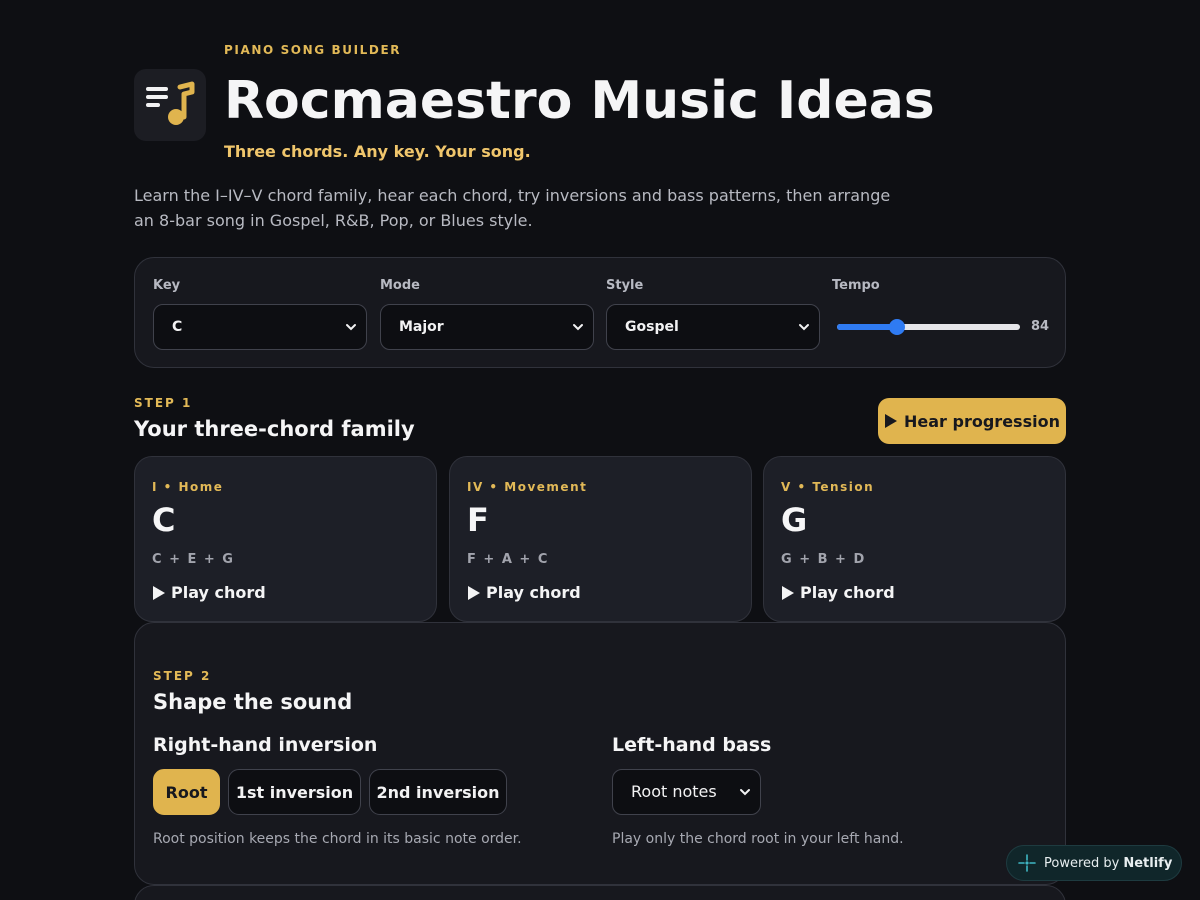 The width and height of the screenshot is (1200, 900). I want to click on mode-value: Major, so click(421, 327).